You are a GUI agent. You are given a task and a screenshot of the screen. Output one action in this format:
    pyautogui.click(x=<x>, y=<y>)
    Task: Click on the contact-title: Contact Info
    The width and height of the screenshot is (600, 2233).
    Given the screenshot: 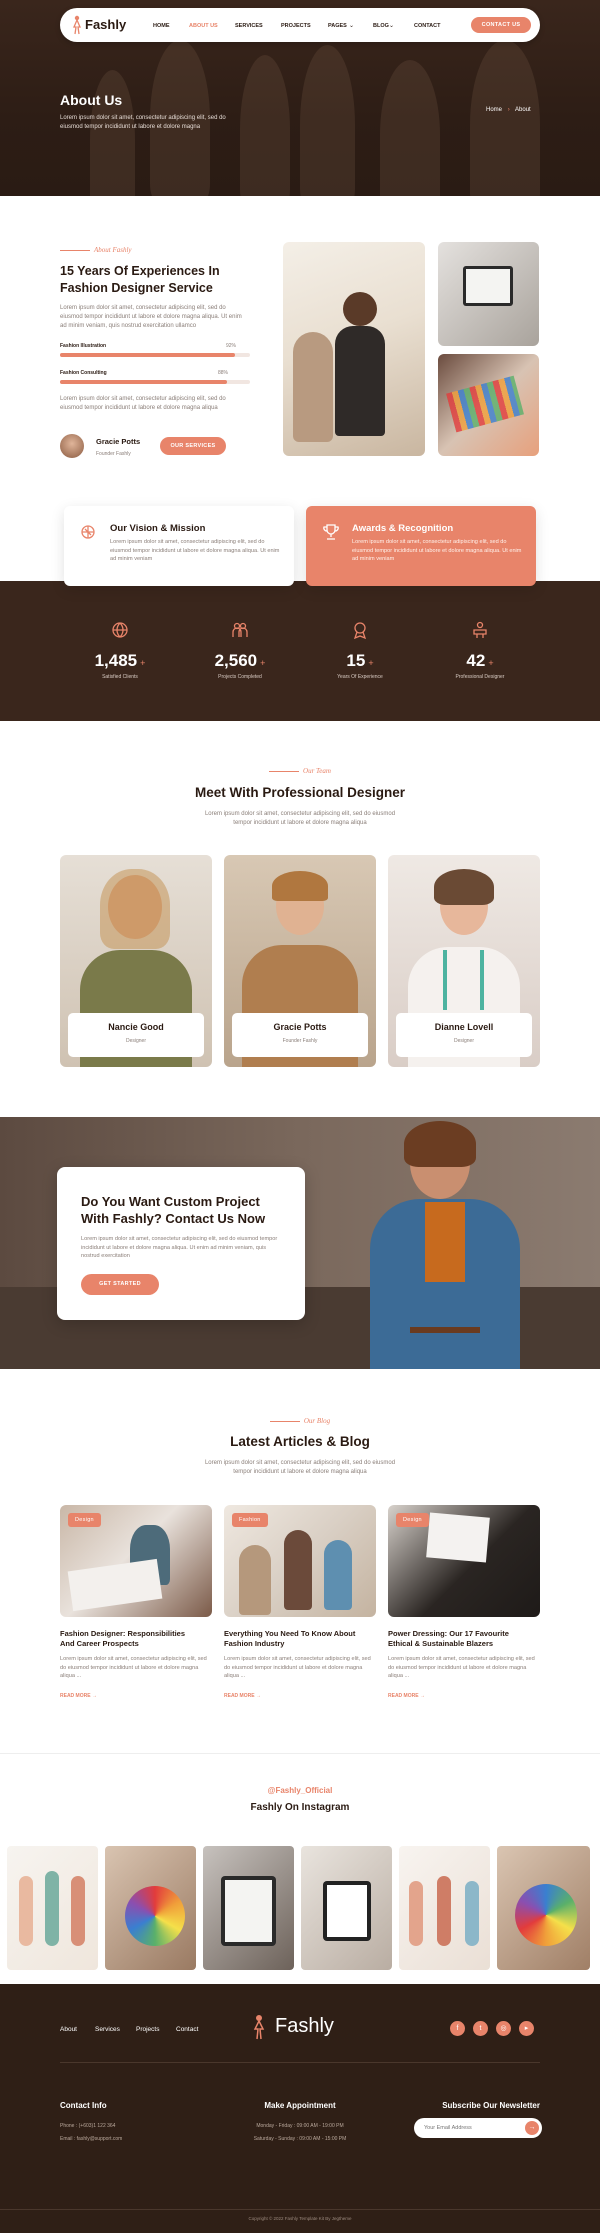 What is the action you would take?
    pyautogui.click(x=83, y=2105)
    